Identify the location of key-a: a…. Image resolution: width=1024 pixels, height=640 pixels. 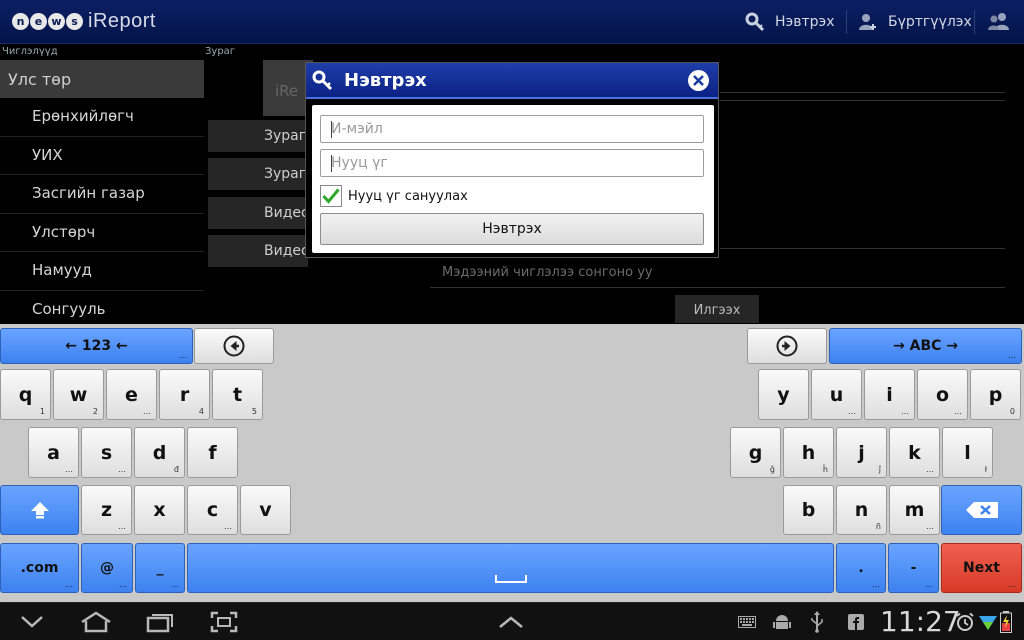
(53, 452).